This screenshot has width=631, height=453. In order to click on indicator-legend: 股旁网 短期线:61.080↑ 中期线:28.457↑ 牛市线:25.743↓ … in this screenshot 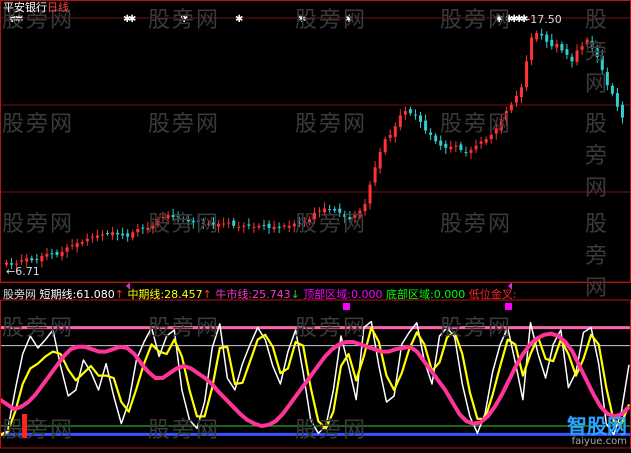, I will do `click(259, 295)`.